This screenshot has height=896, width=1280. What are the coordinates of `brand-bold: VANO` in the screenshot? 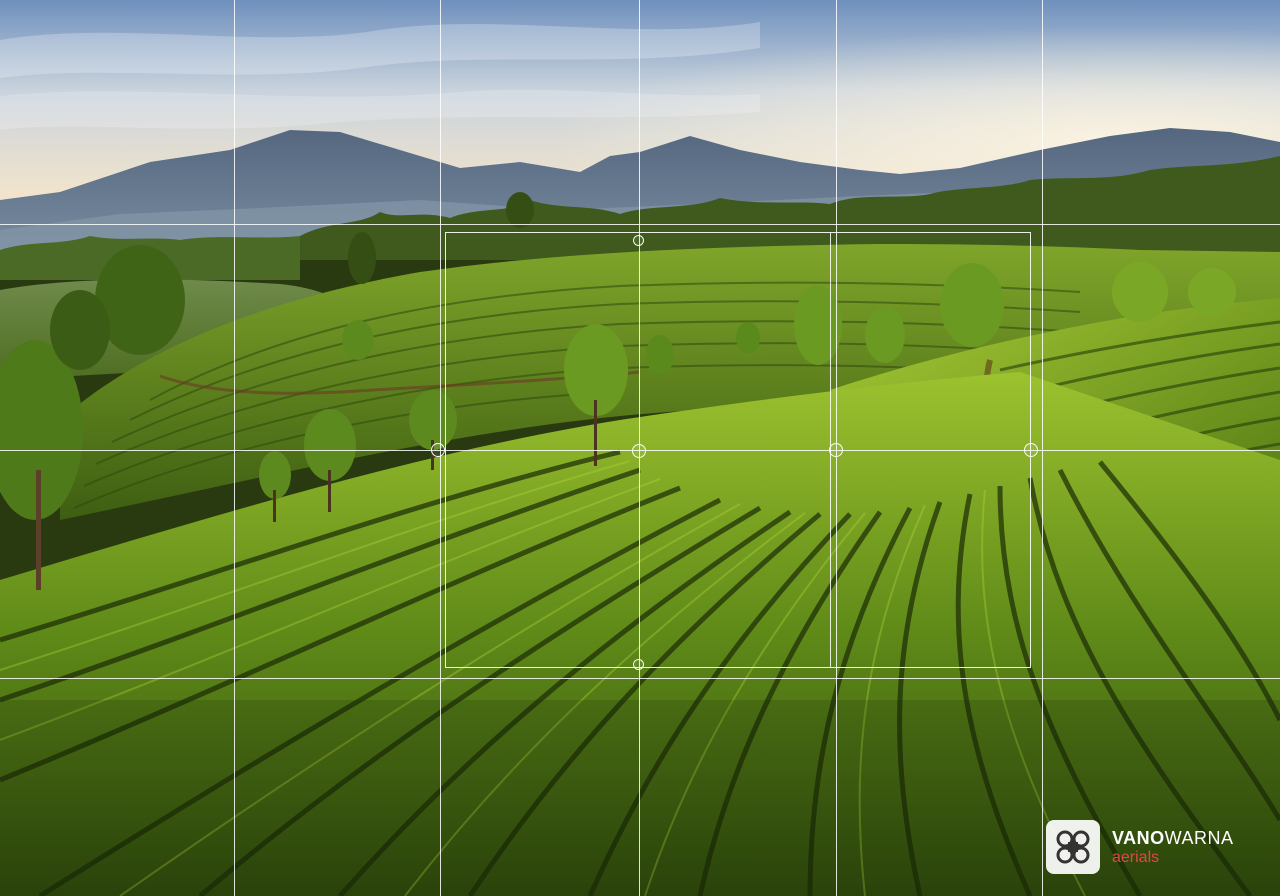 It's located at (1138, 838).